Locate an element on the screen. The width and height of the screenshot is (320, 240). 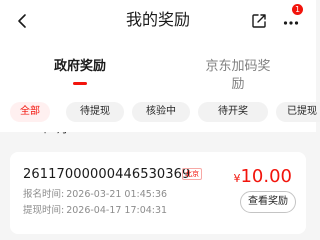
order-number: 26117000000446530369 is located at coordinates (107, 174).